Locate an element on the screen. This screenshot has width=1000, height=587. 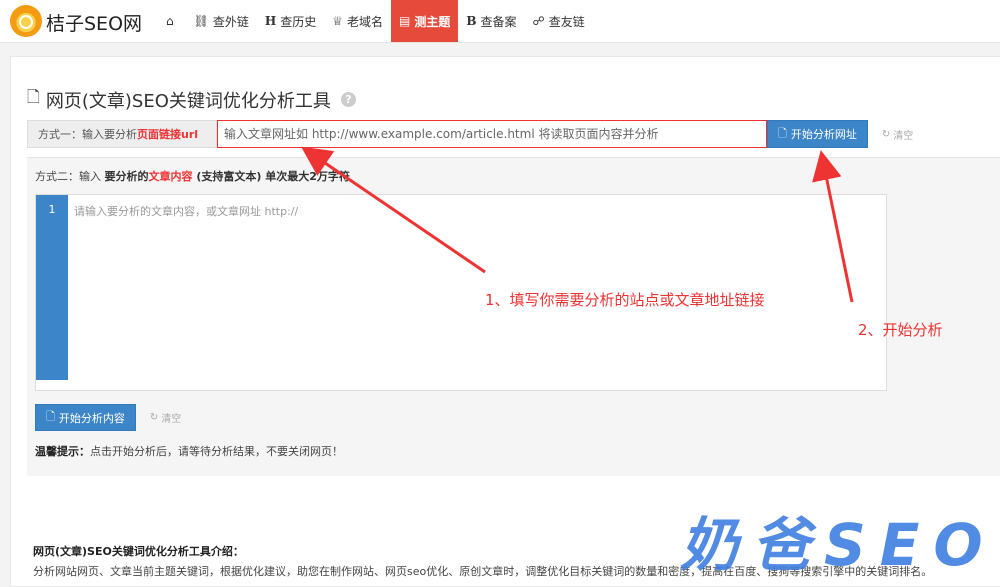
annotation-step2: 2、开始分析 is located at coordinates (900, 330).